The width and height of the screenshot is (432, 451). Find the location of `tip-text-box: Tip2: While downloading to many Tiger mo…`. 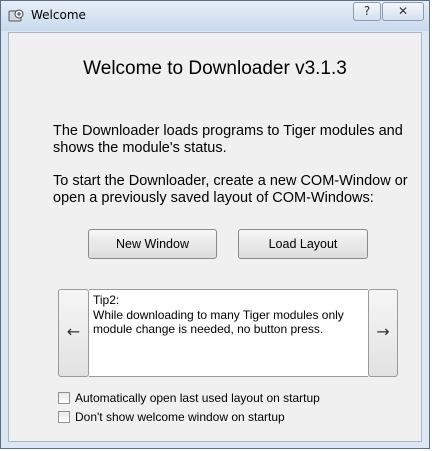

tip-text-box: Tip2: While downloading to many Tiger mo… is located at coordinates (228, 333).